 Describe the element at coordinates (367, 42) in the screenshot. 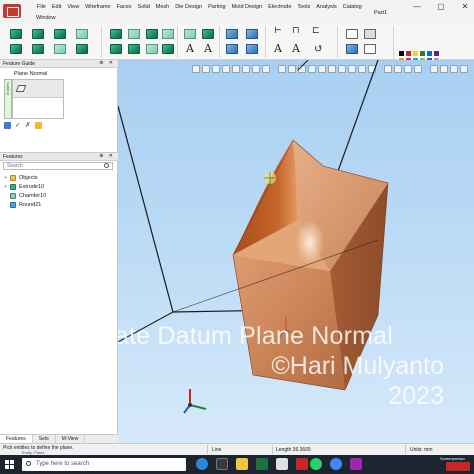

I see `ribbon-group-view` at that location.